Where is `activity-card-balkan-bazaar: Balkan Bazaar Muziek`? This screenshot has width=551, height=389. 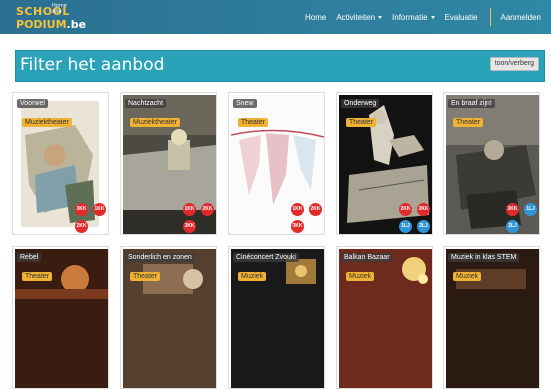
activity-card-balkan-bazaar: Balkan Bazaar Muziek is located at coordinates (384, 317).